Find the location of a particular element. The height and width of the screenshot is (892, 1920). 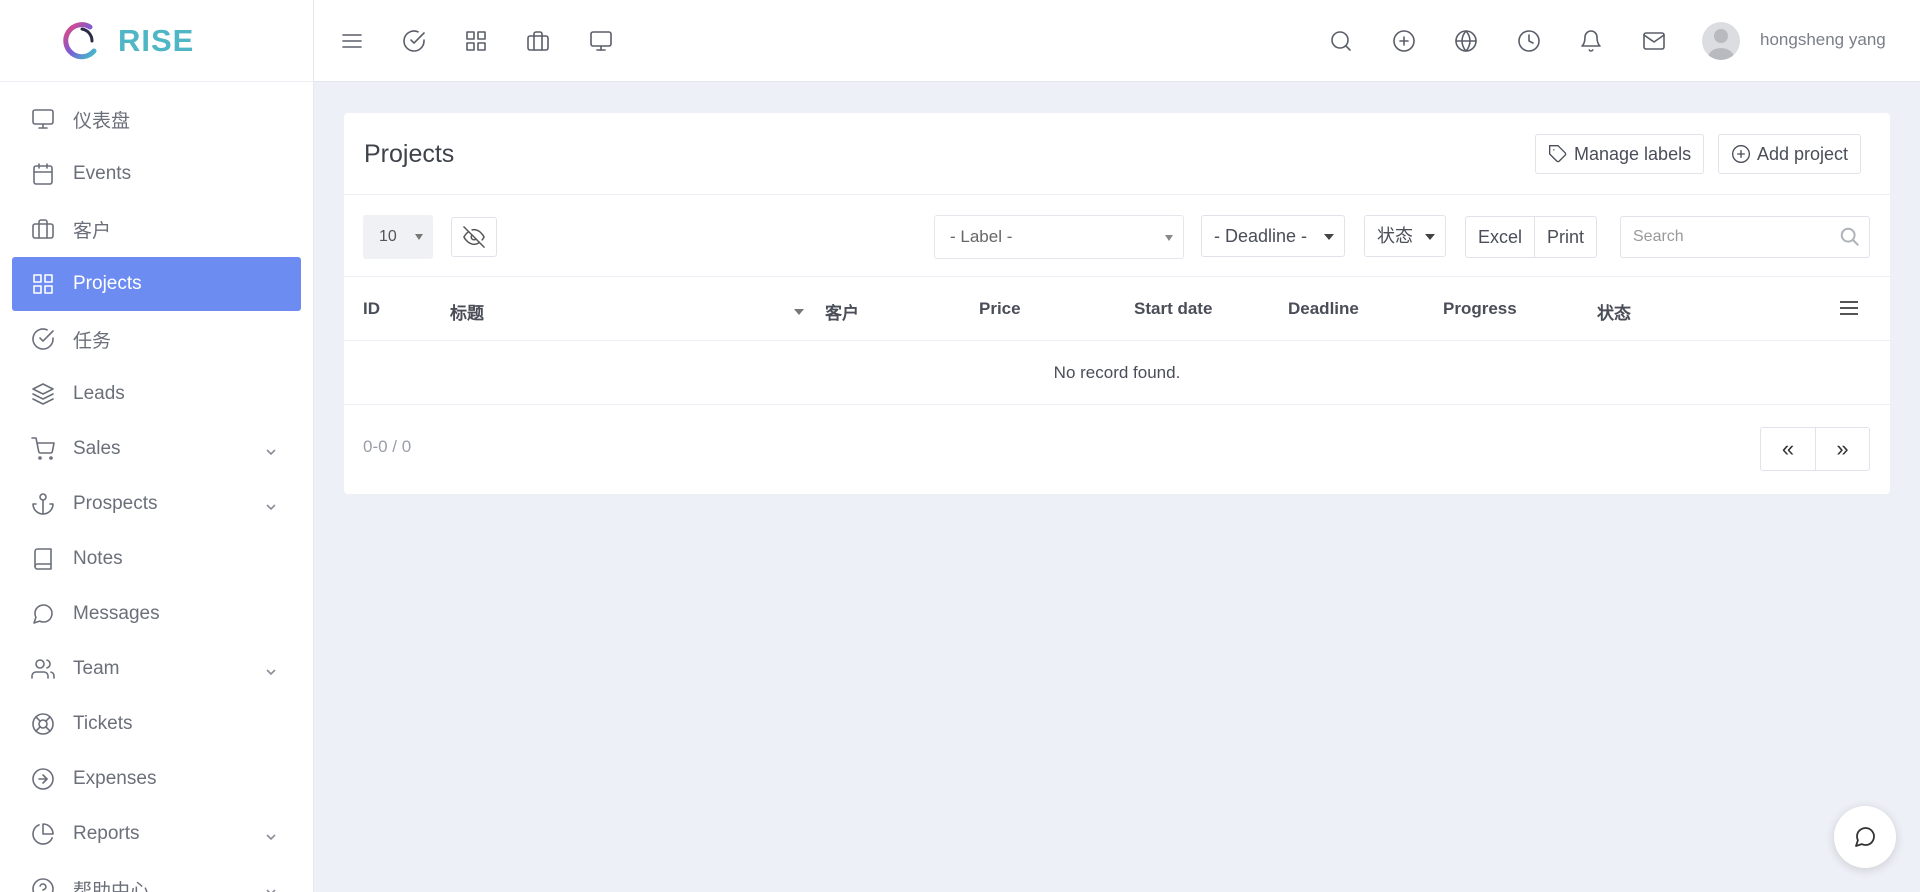

sidebar-item-sales: Sales is located at coordinates (156, 449).